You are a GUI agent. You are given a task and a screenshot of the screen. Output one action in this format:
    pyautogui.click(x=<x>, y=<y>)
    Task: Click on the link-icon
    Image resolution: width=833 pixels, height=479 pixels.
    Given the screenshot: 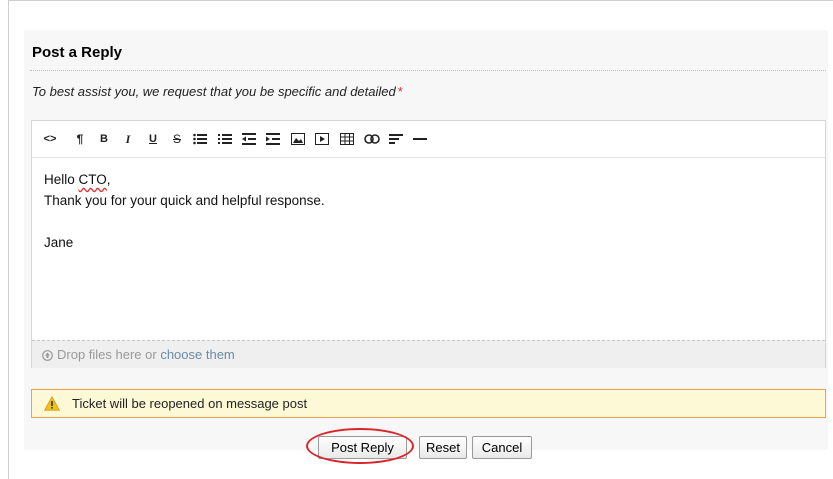 What is the action you would take?
    pyautogui.click(x=372, y=139)
    